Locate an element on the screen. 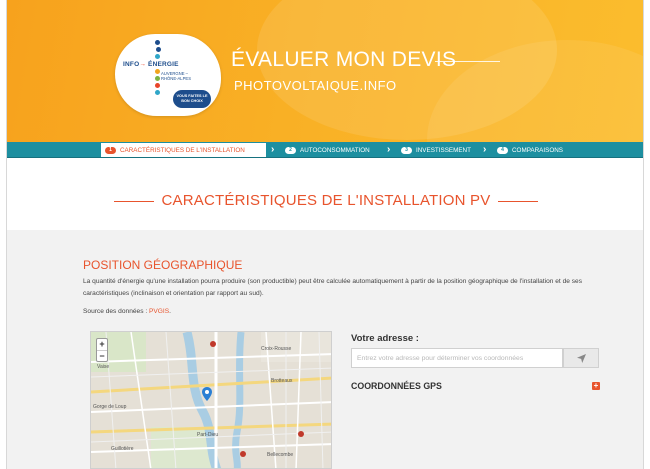 The width and height of the screenshot is (650, 469). title-divider is located at coordinates (467, 61).